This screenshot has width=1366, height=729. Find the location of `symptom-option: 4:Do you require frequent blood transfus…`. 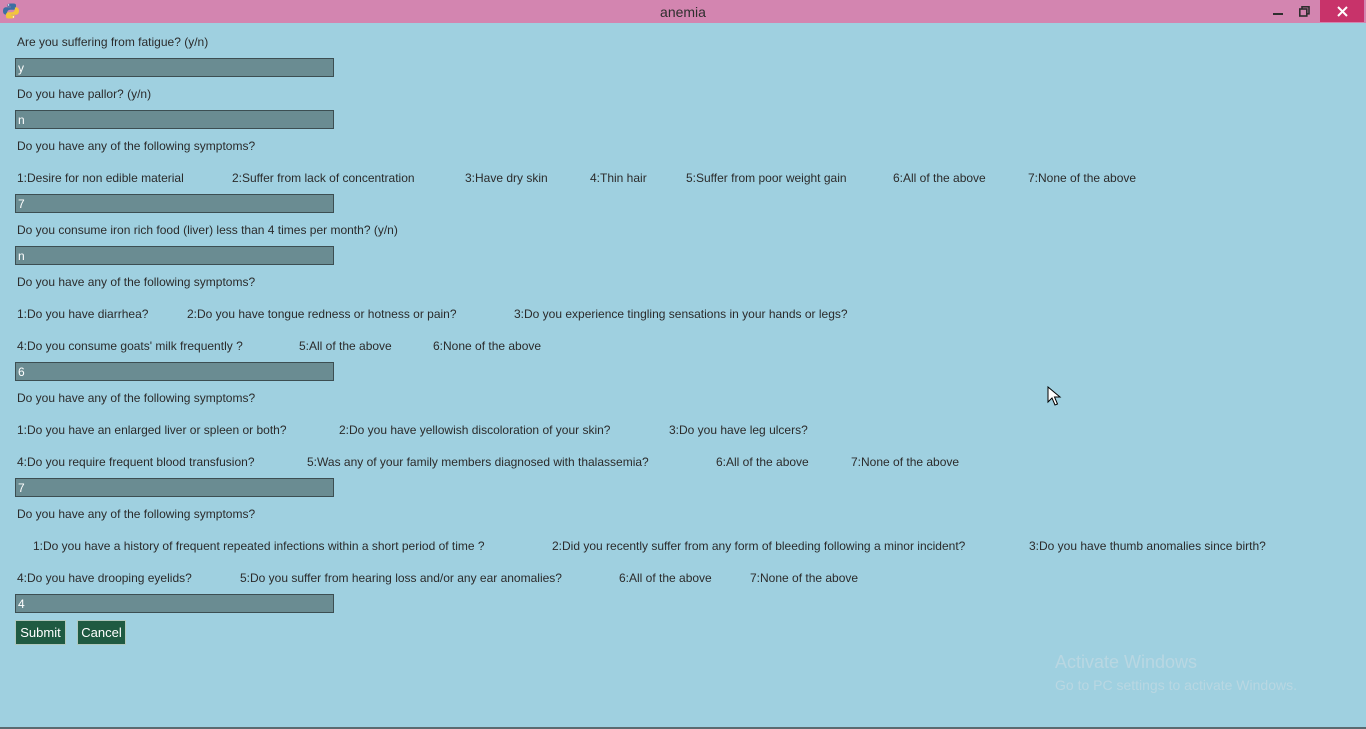

symptom-option: 4:Do you require frequent blood transfus… is located at coordinates (136, 462).